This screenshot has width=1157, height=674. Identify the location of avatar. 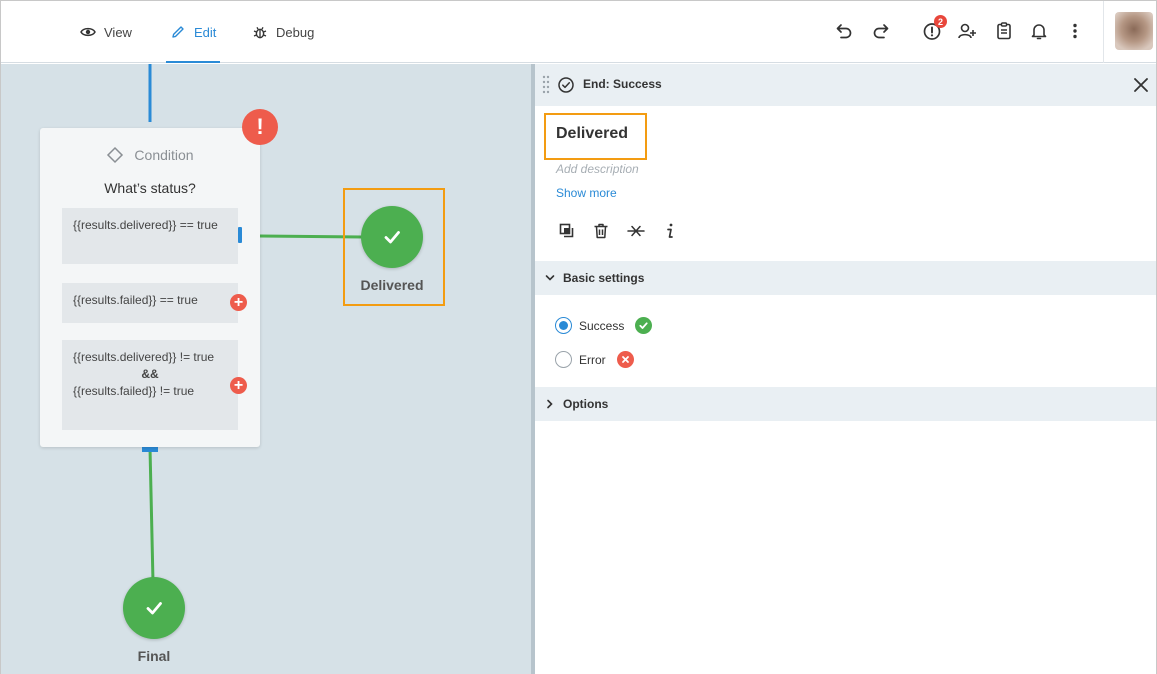
(1134, 31).